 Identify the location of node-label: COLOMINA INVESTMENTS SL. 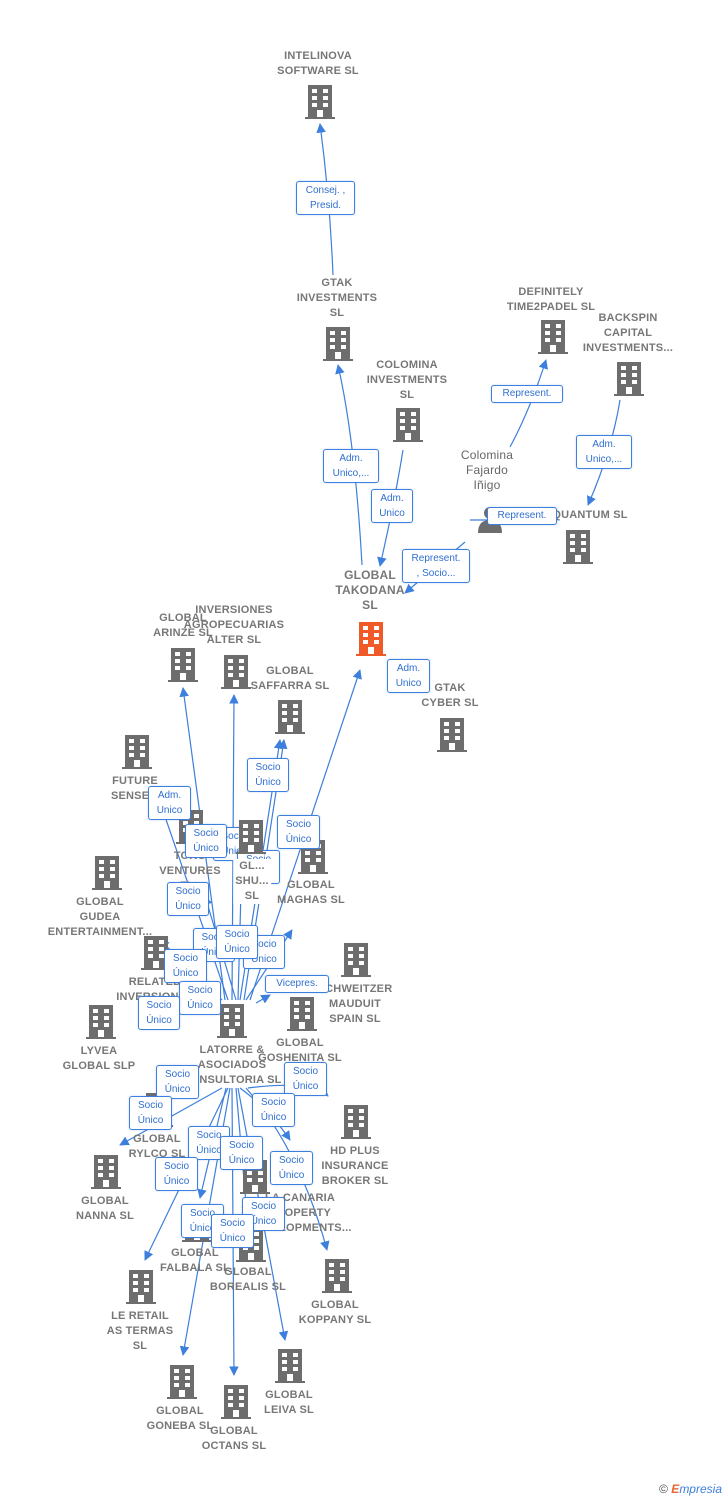
(407, 380).